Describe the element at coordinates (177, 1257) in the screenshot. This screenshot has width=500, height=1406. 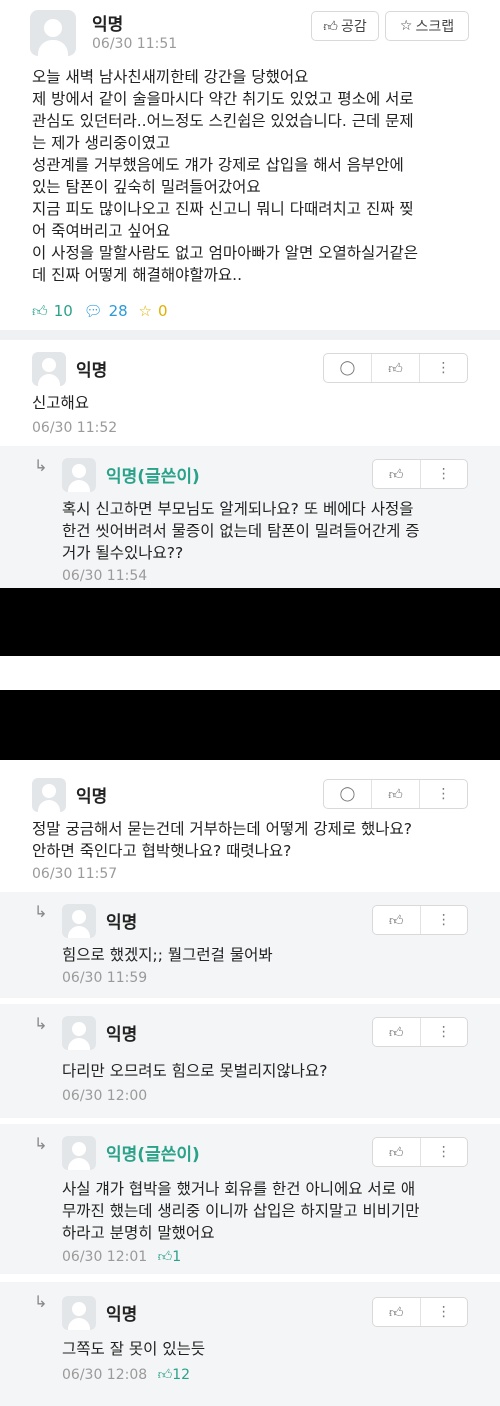
I see `comment-like-count: 1` at that location.